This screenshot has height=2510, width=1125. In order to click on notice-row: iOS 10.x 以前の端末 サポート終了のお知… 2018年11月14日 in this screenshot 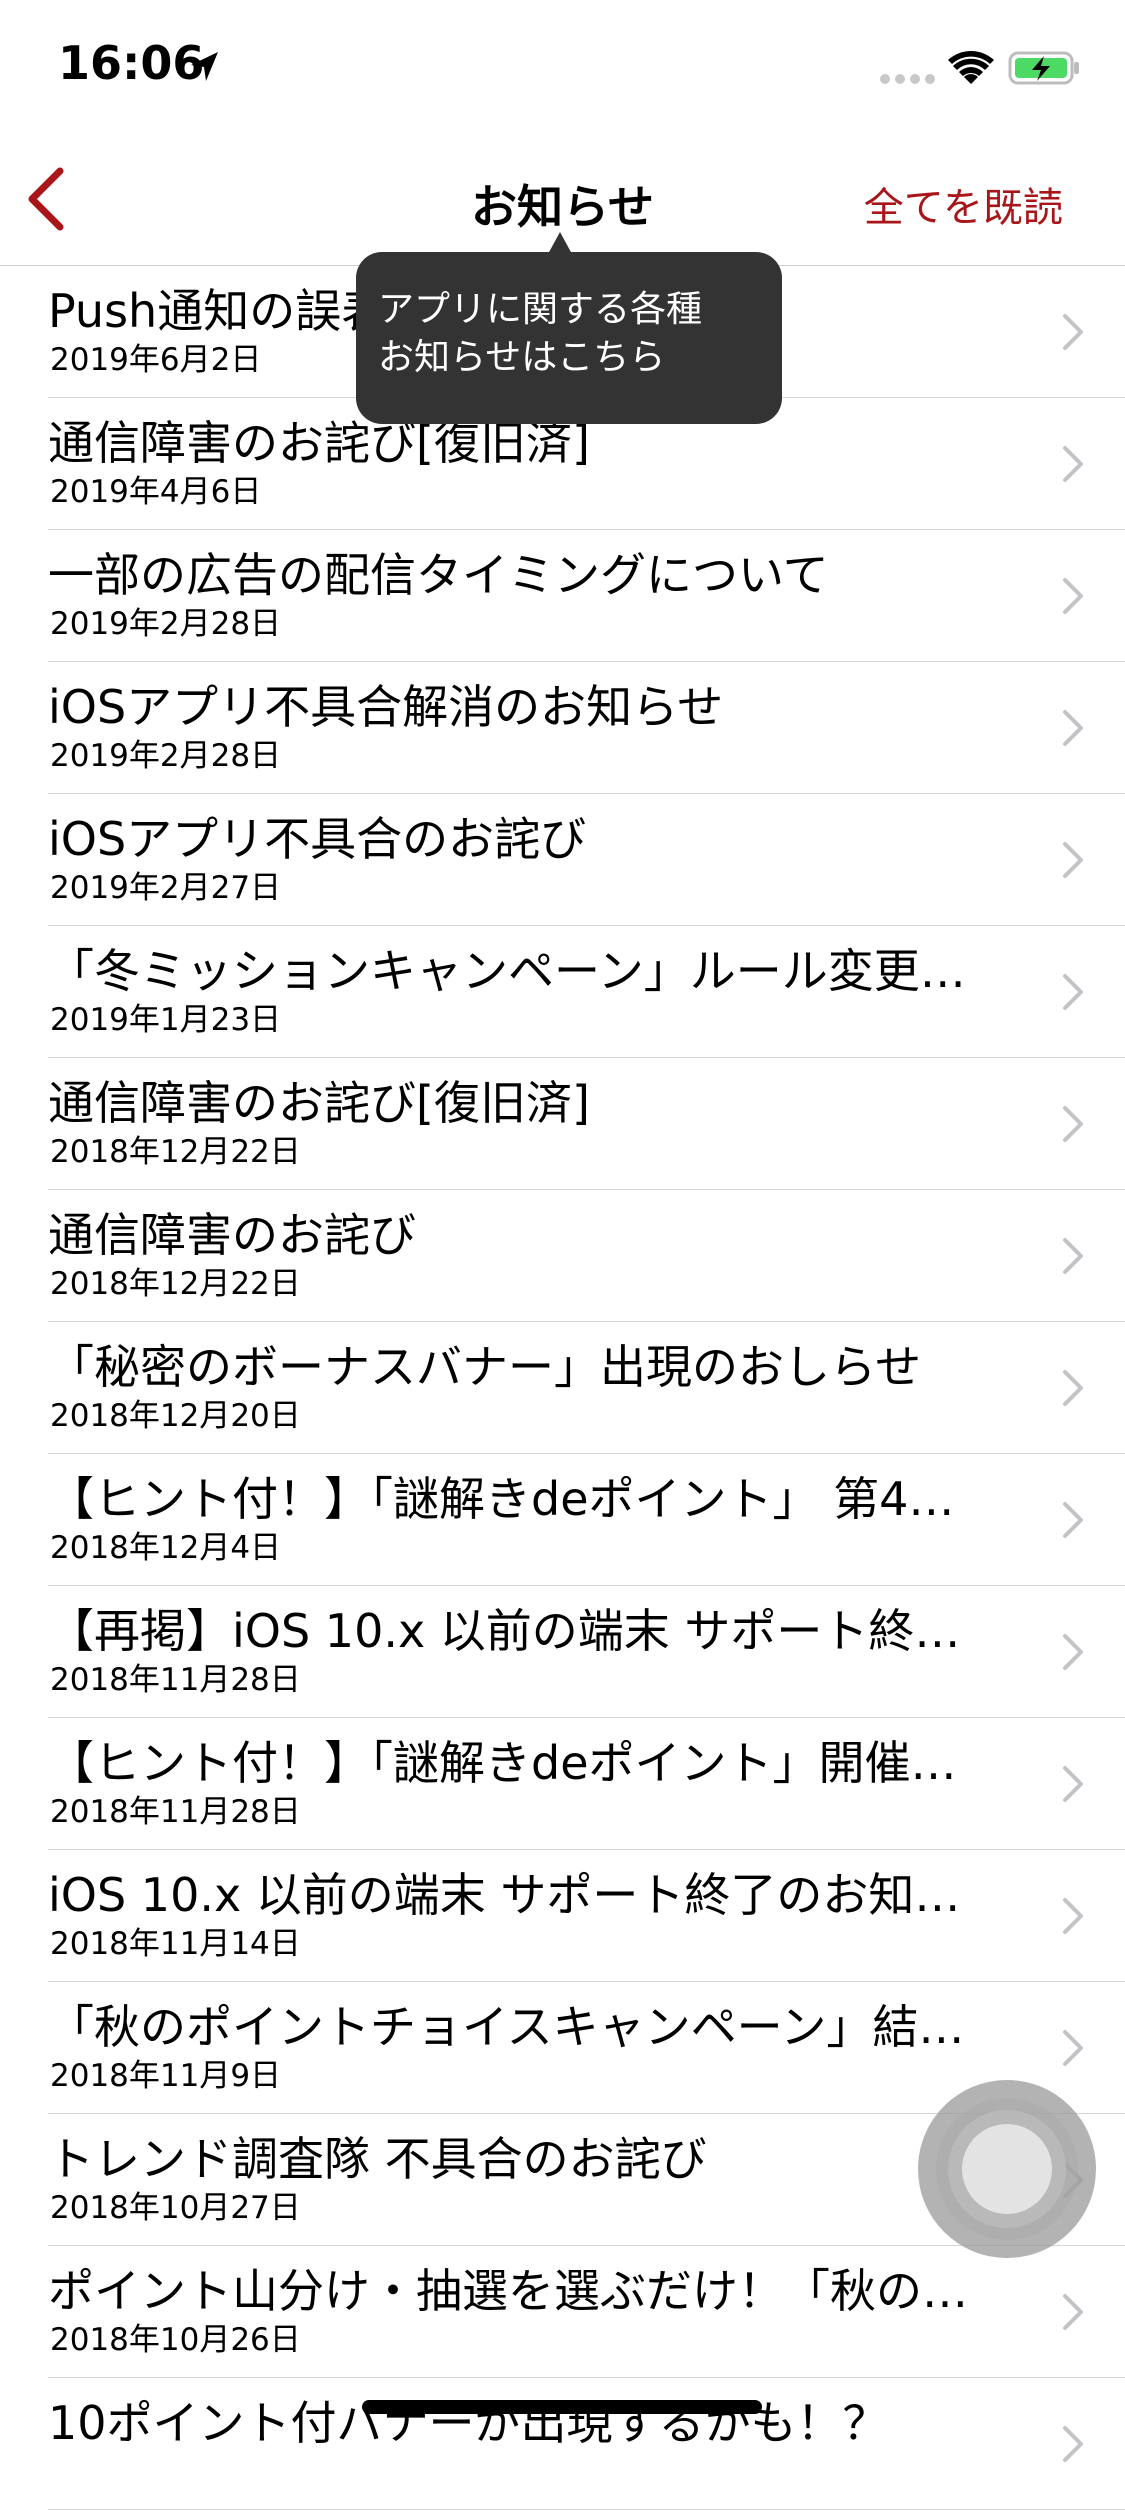, I will do `click(586, 1916)`.